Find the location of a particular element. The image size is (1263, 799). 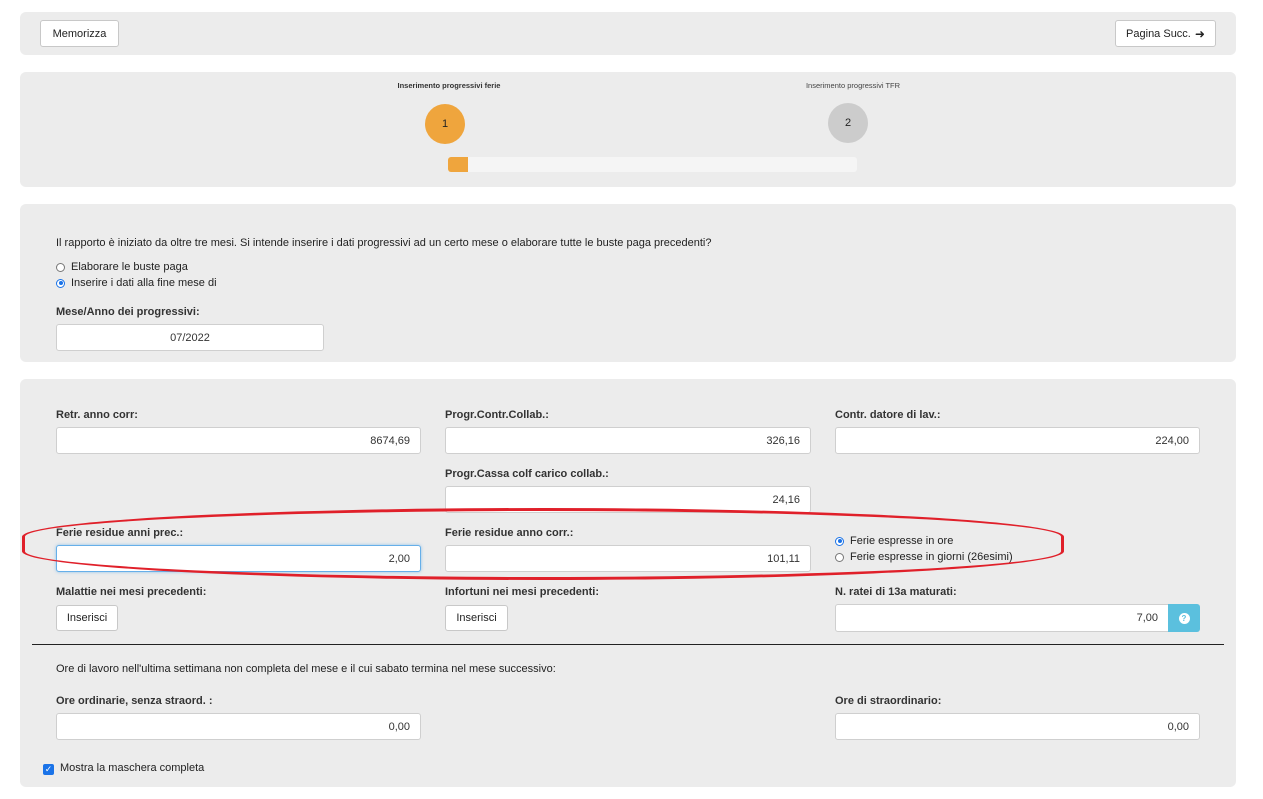

step-1-label: Inserimento progressivi ferie is located at coordinates (449, 85).